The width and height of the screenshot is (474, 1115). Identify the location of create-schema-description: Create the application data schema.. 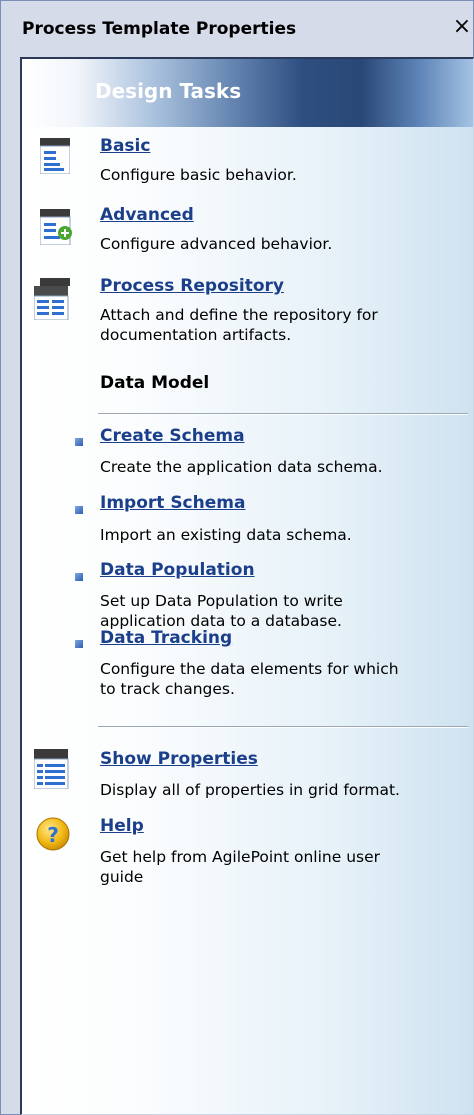
(241, 467).